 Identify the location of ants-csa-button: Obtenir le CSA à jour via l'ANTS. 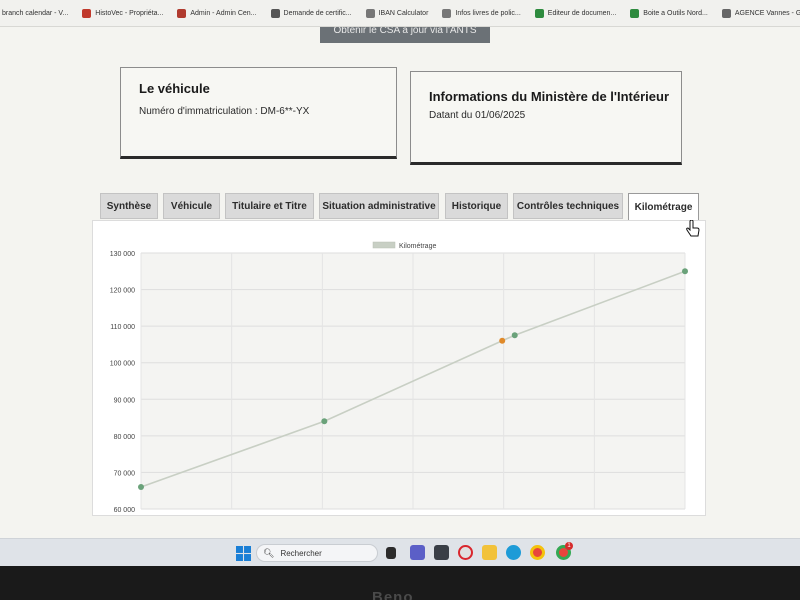
(405, 35).